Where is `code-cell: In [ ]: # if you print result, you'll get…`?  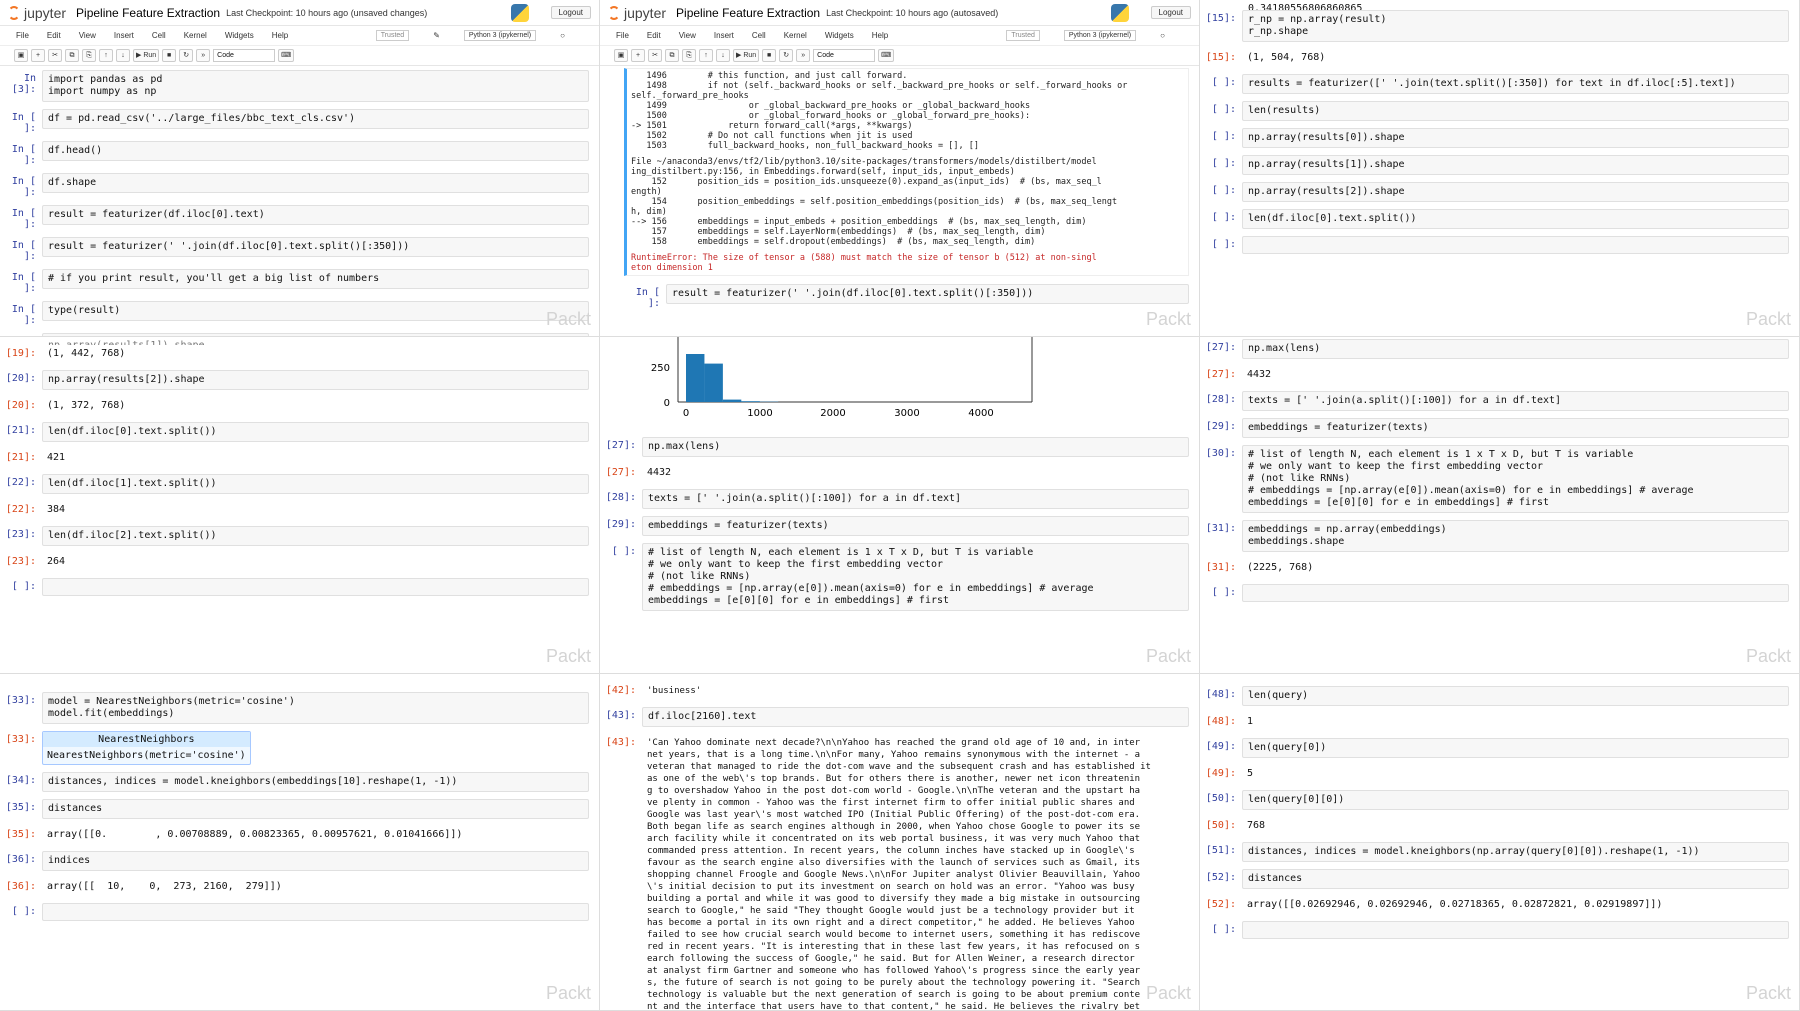
code-cell: In [ ]: # if you print result, you'll get… is located at coordinates (294, 281).